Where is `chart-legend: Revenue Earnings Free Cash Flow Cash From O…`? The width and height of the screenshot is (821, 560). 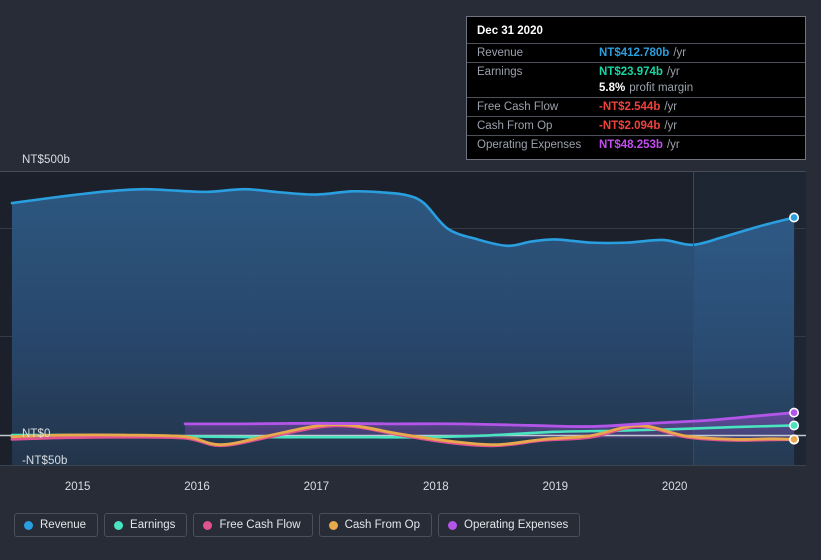
chart-legend: Revenue Earnings Free Cash Flow Cash From O… is located at coordinates (297, 525).